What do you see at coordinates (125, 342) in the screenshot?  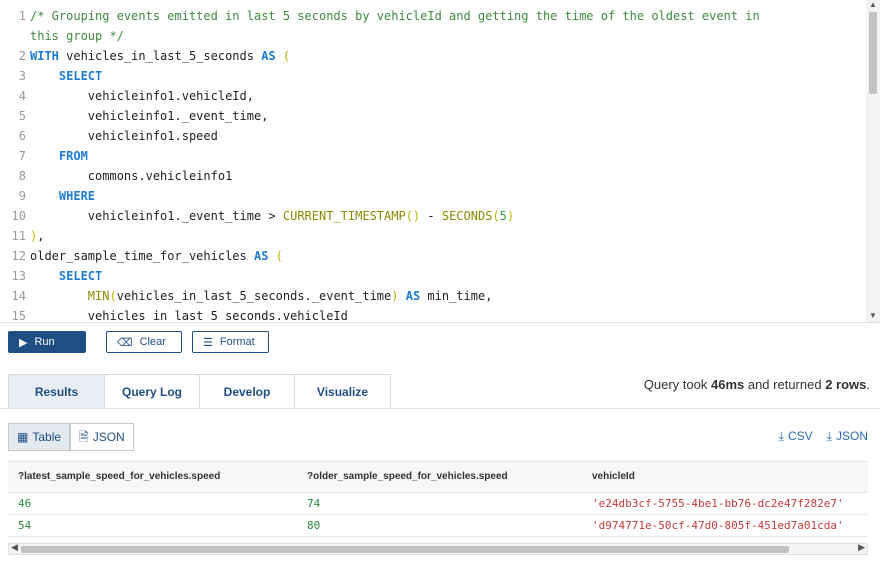 I see `eraser-icon: ⌫` at bounding box center [125, 342].